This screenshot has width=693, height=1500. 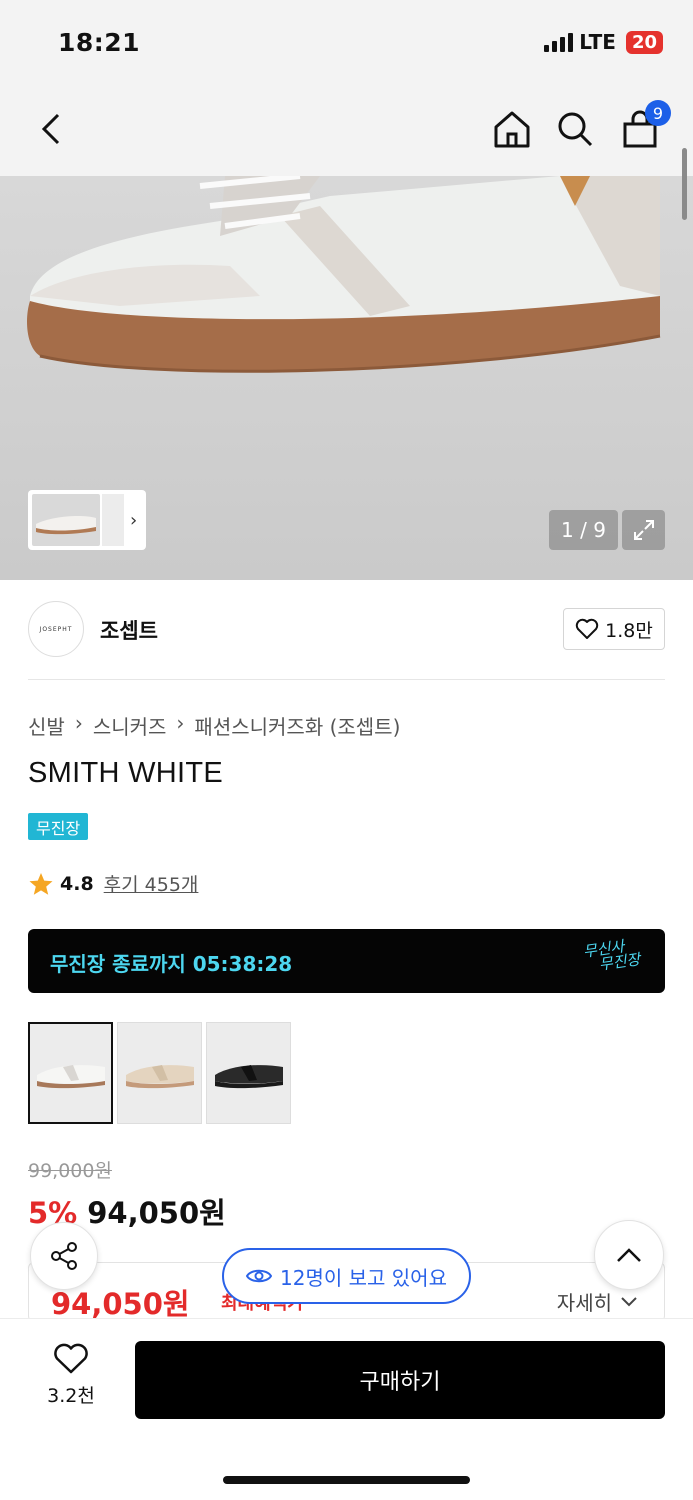 What do you see at coordinates (363, 1277) in the screenshot?
I see `viewers-text: 12명이 보고 있어요` at bounding box center [363, 1277].